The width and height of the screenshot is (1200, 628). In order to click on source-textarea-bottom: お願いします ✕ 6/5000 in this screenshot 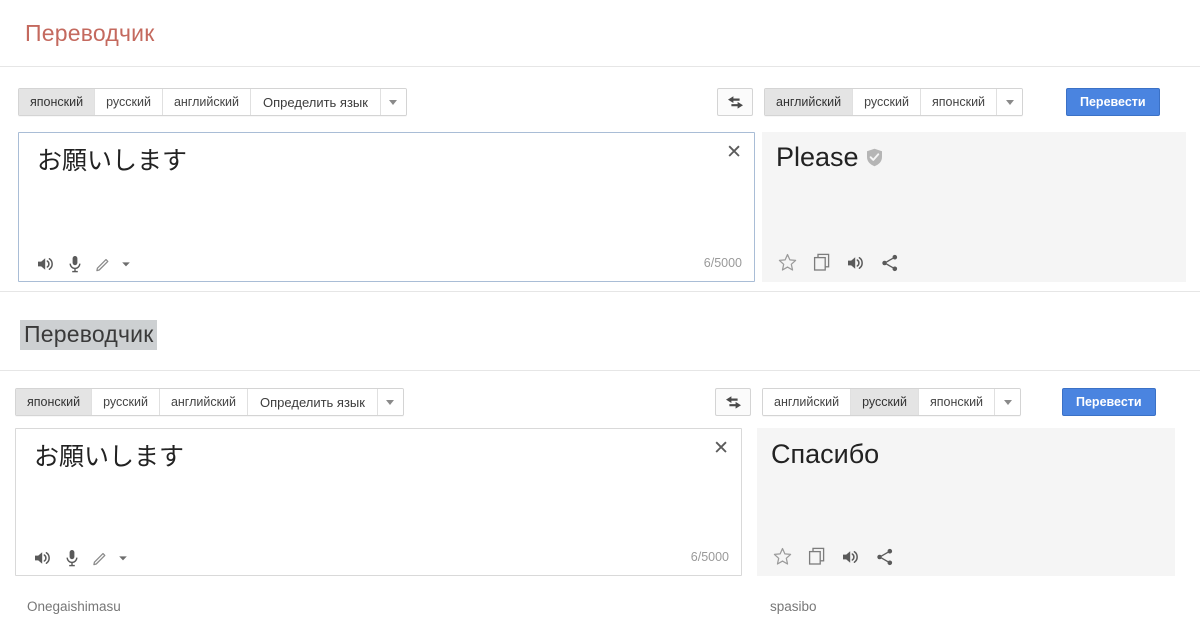, I will do `click(378, 502)`.